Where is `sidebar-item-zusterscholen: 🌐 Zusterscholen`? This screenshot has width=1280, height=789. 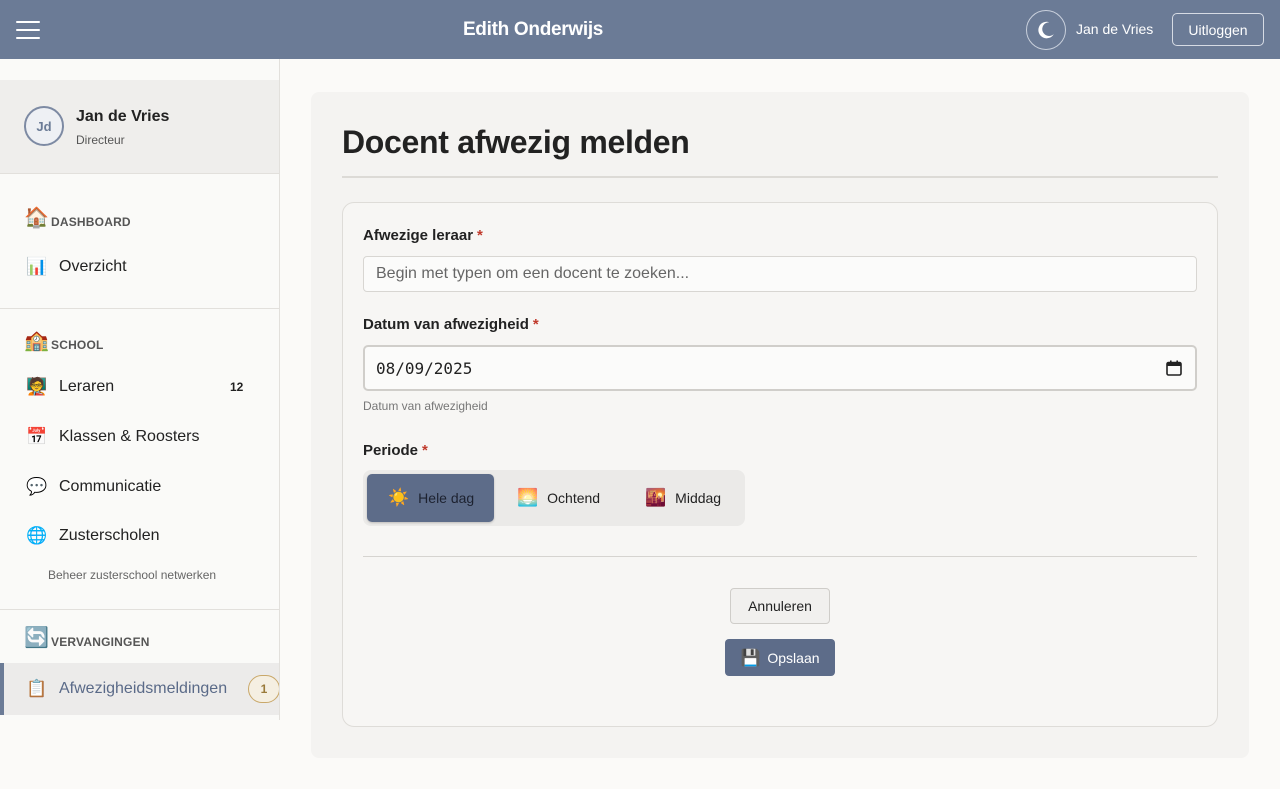 sidebar-item-zusterscholen: 🌐 Zusterscholen is located at coordinates (139, 536).